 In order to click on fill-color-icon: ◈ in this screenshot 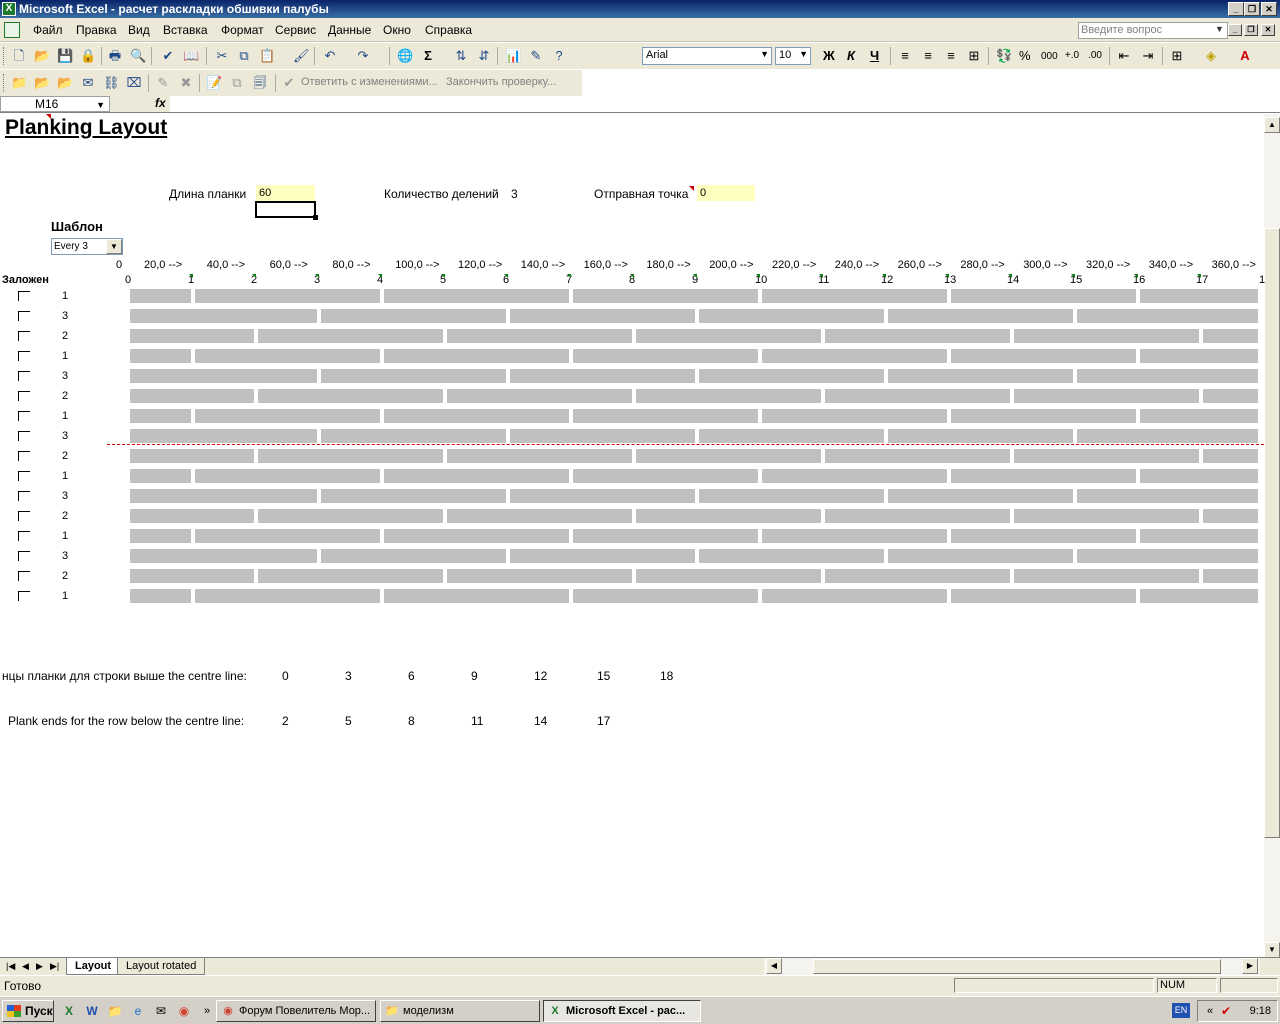, I will do `click(1211, 56)`.